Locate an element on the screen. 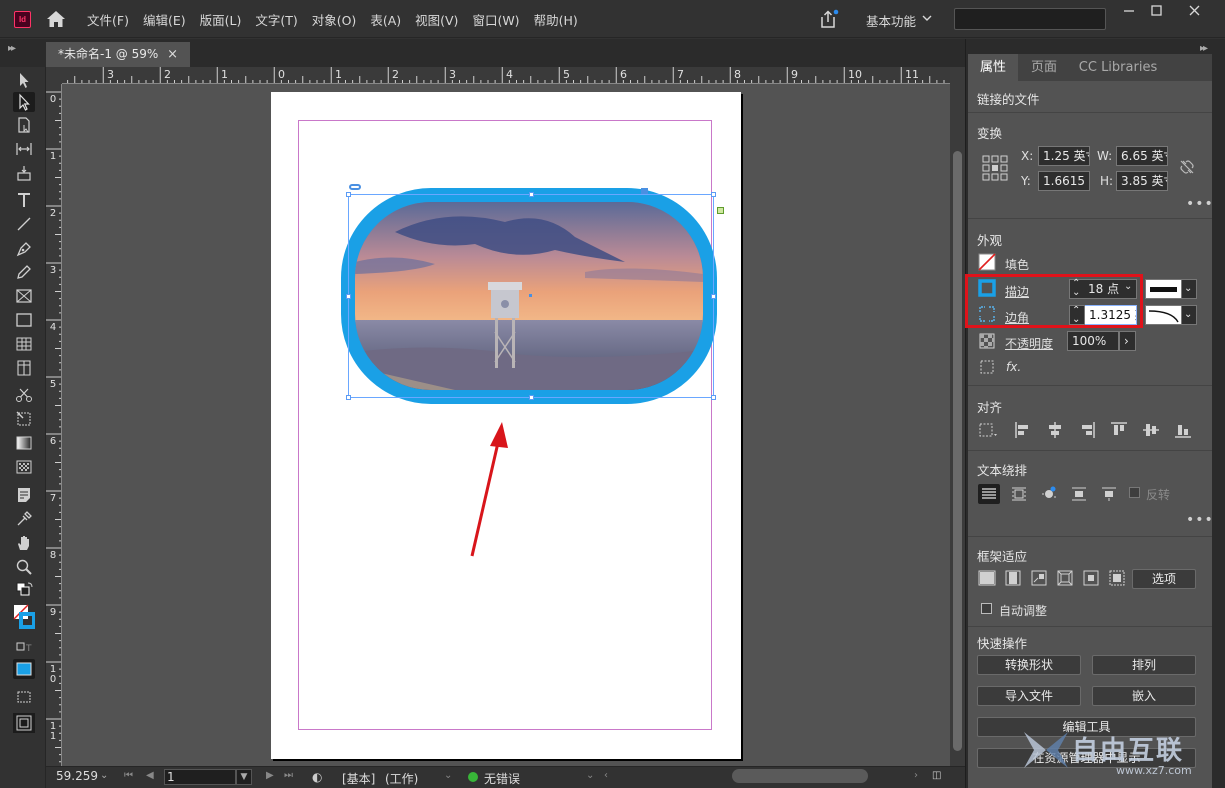  handle-middle-right is located at coordinates (713, 296).